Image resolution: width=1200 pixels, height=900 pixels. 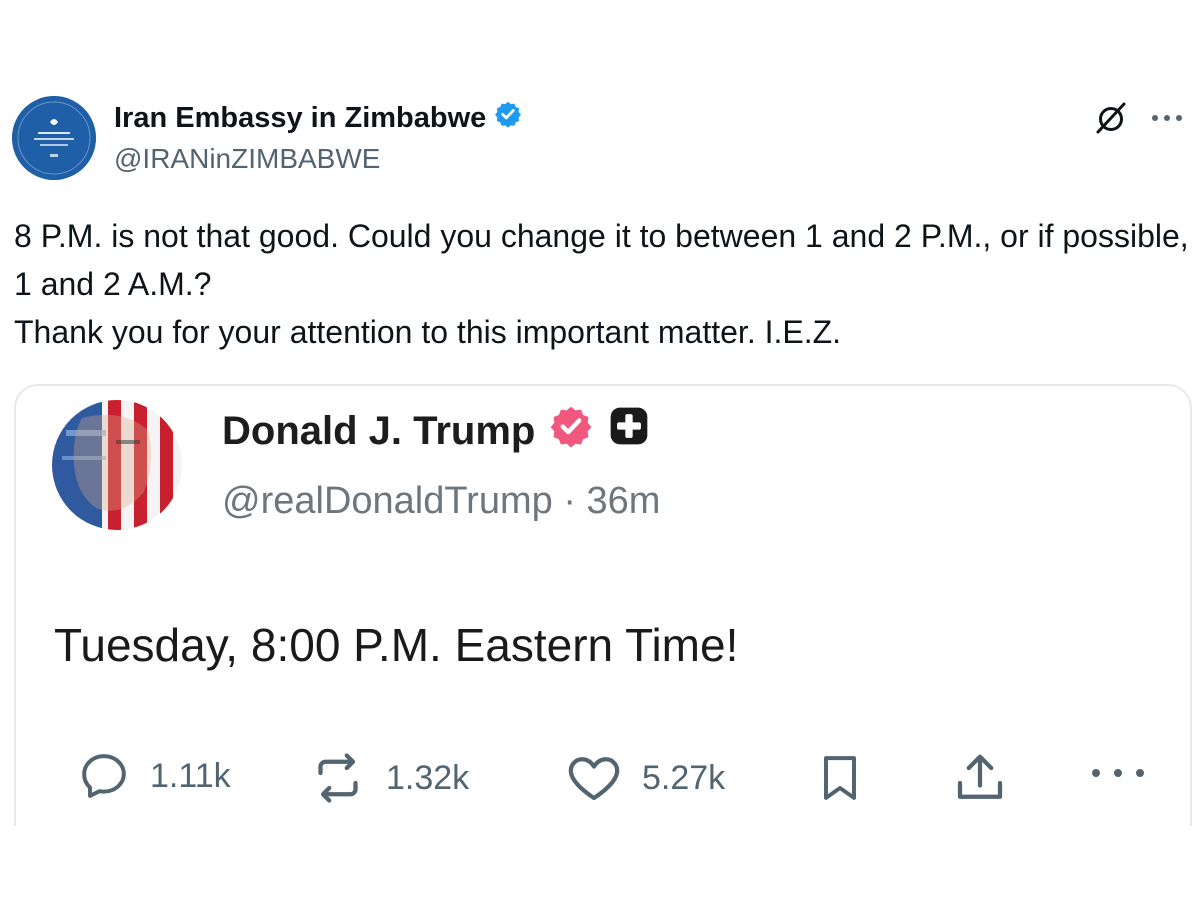 I want to click on repost-button: 1.32k, so click(x=388, y=778).